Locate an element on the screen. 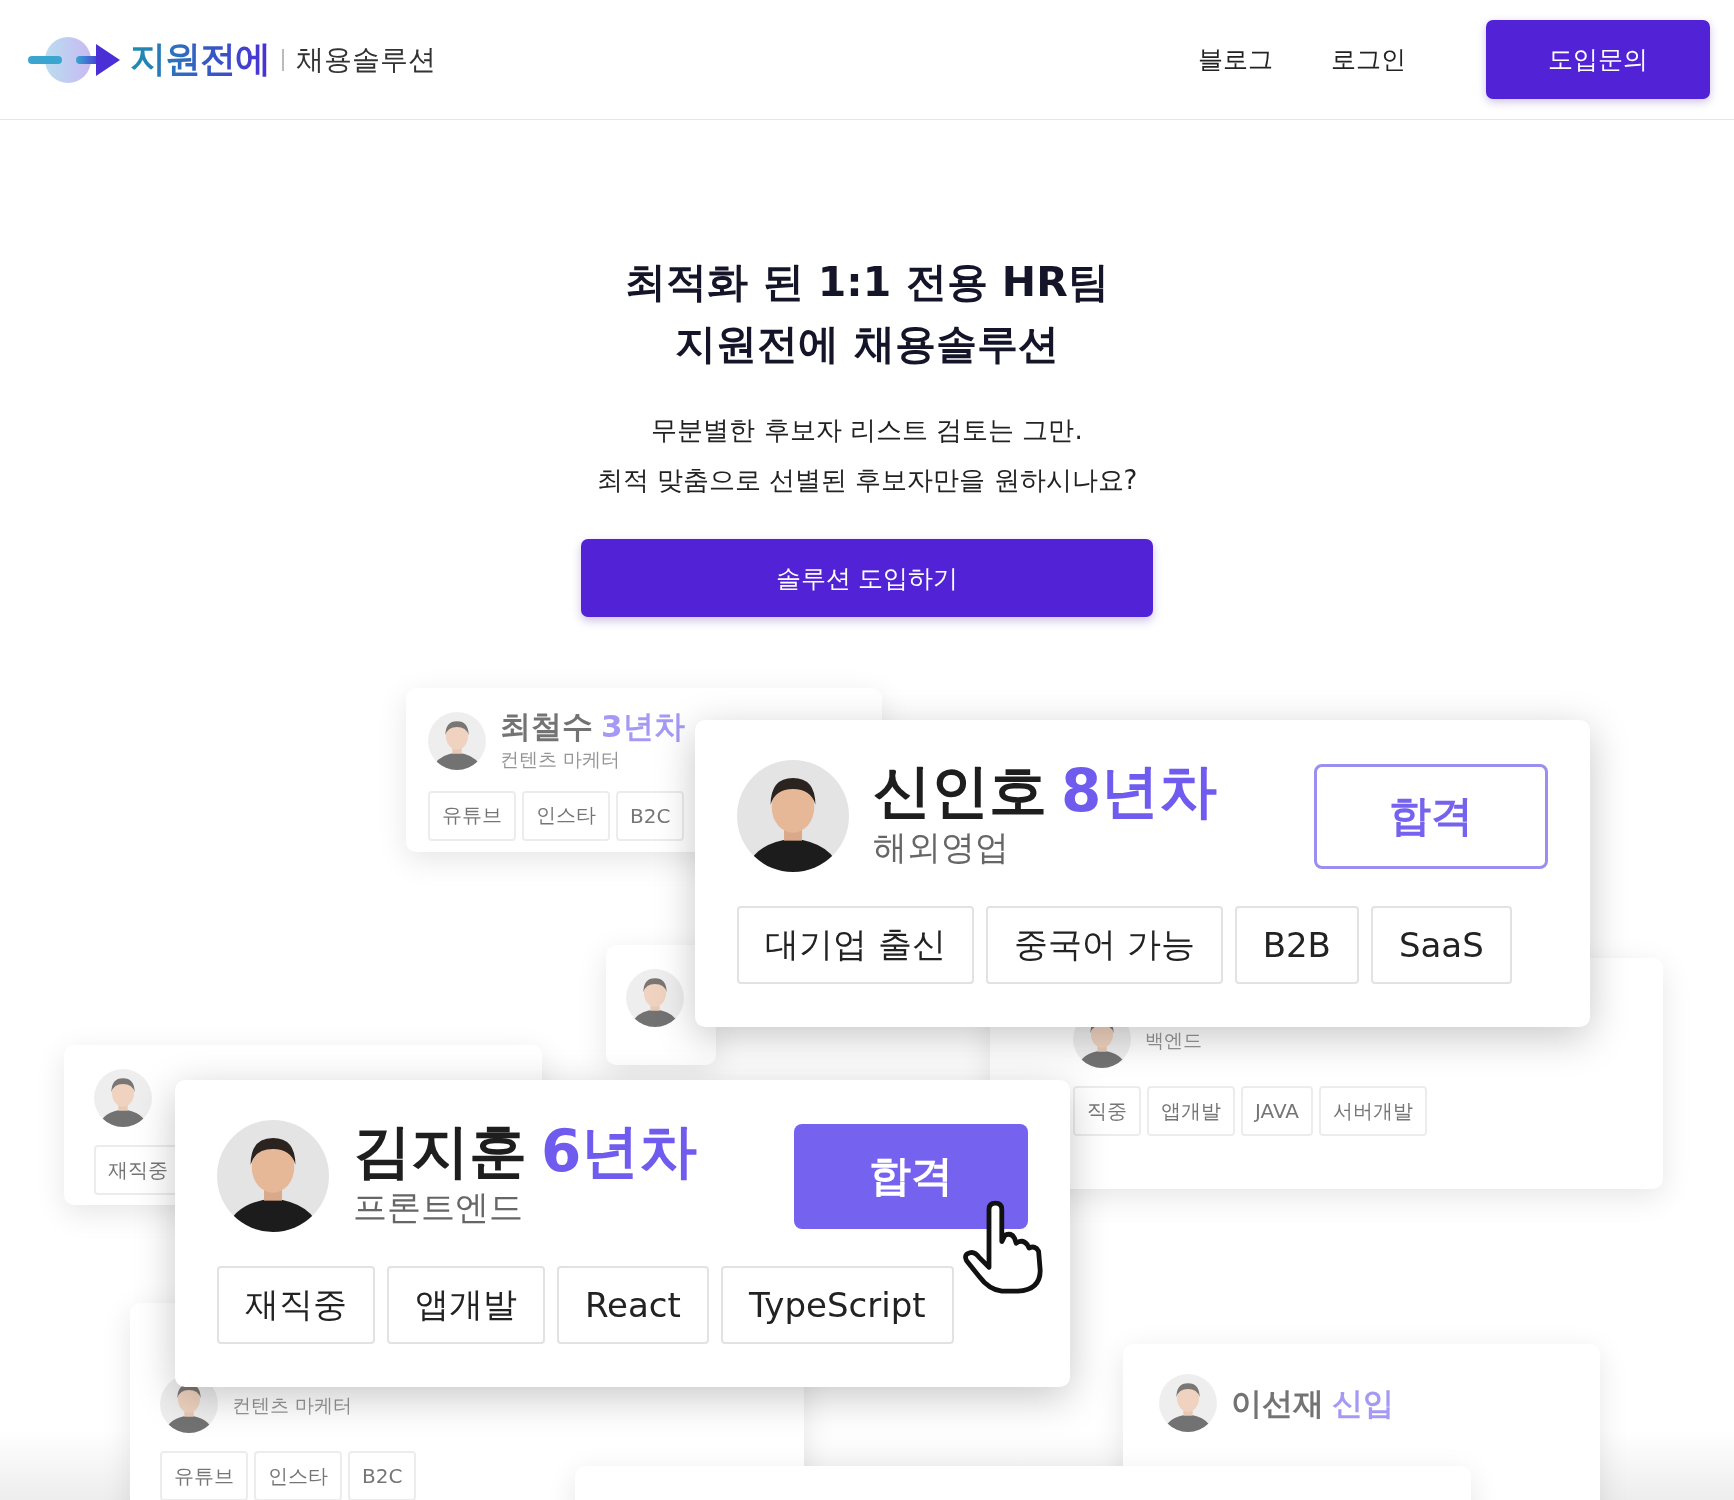  candidate-role: 해외영업 is located at coordinates (941, 848).